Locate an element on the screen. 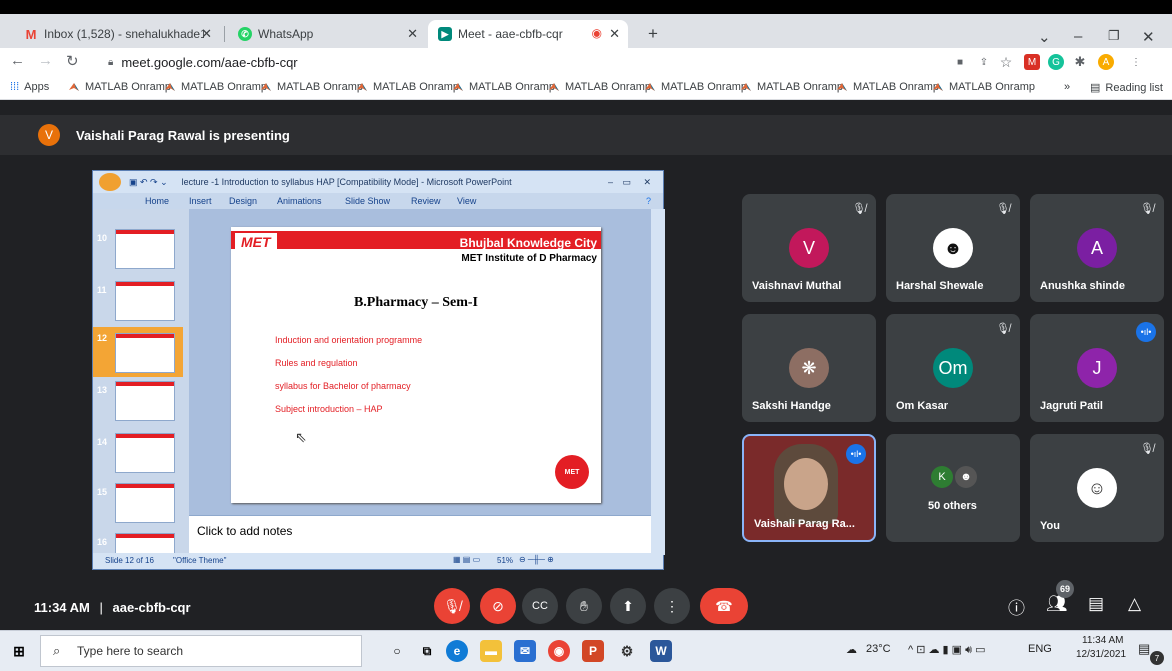 Image resolution: width=1172 pixels, height=671 pixels. presenting-text: Vaishali Parag Rawal is presenting is located at coordinates (183, 135).